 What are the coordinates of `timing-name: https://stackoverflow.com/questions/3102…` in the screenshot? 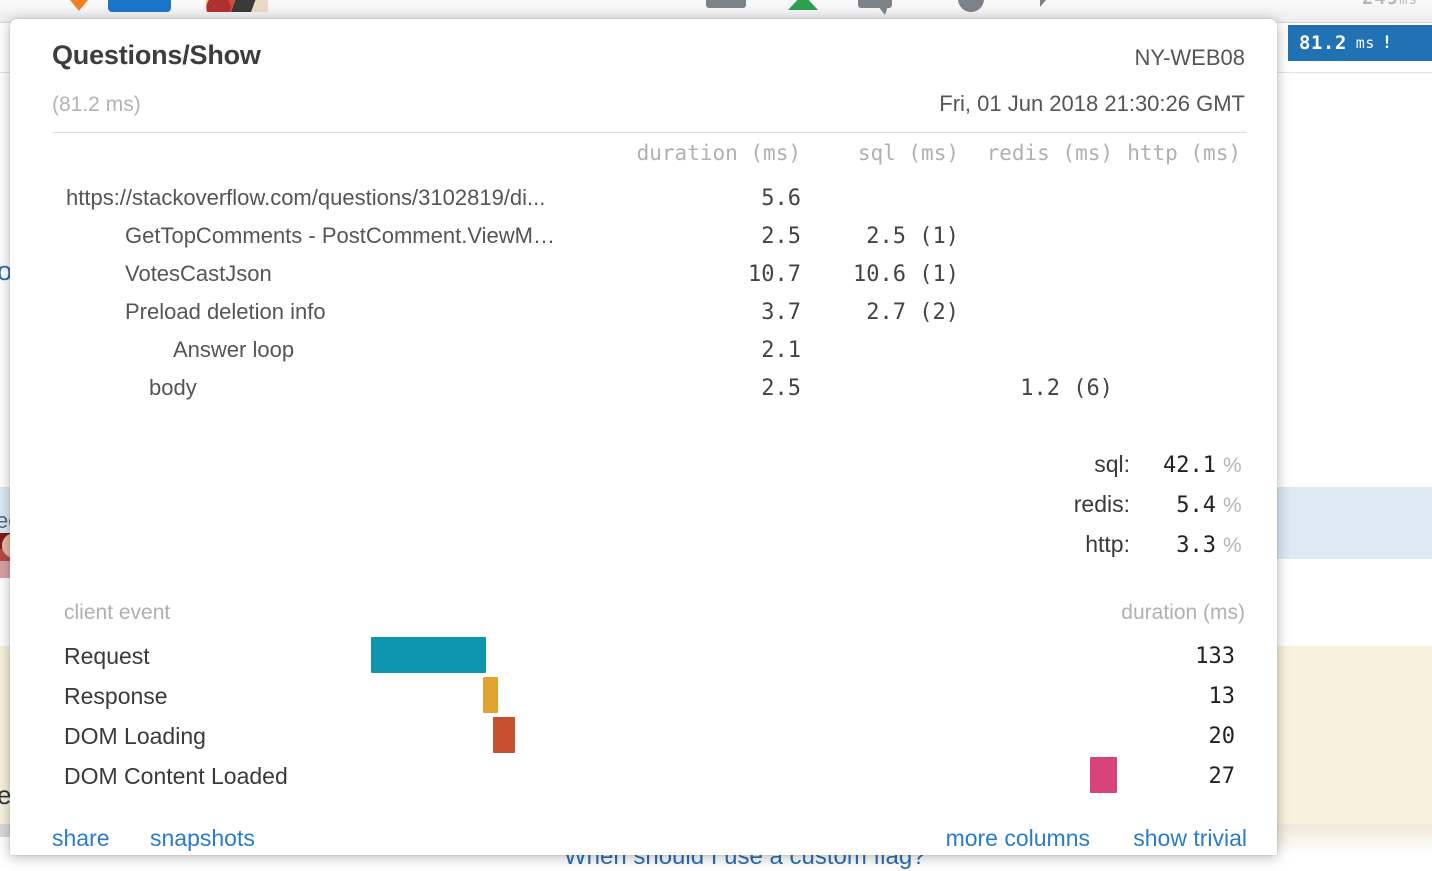 It's located at (330, 198).